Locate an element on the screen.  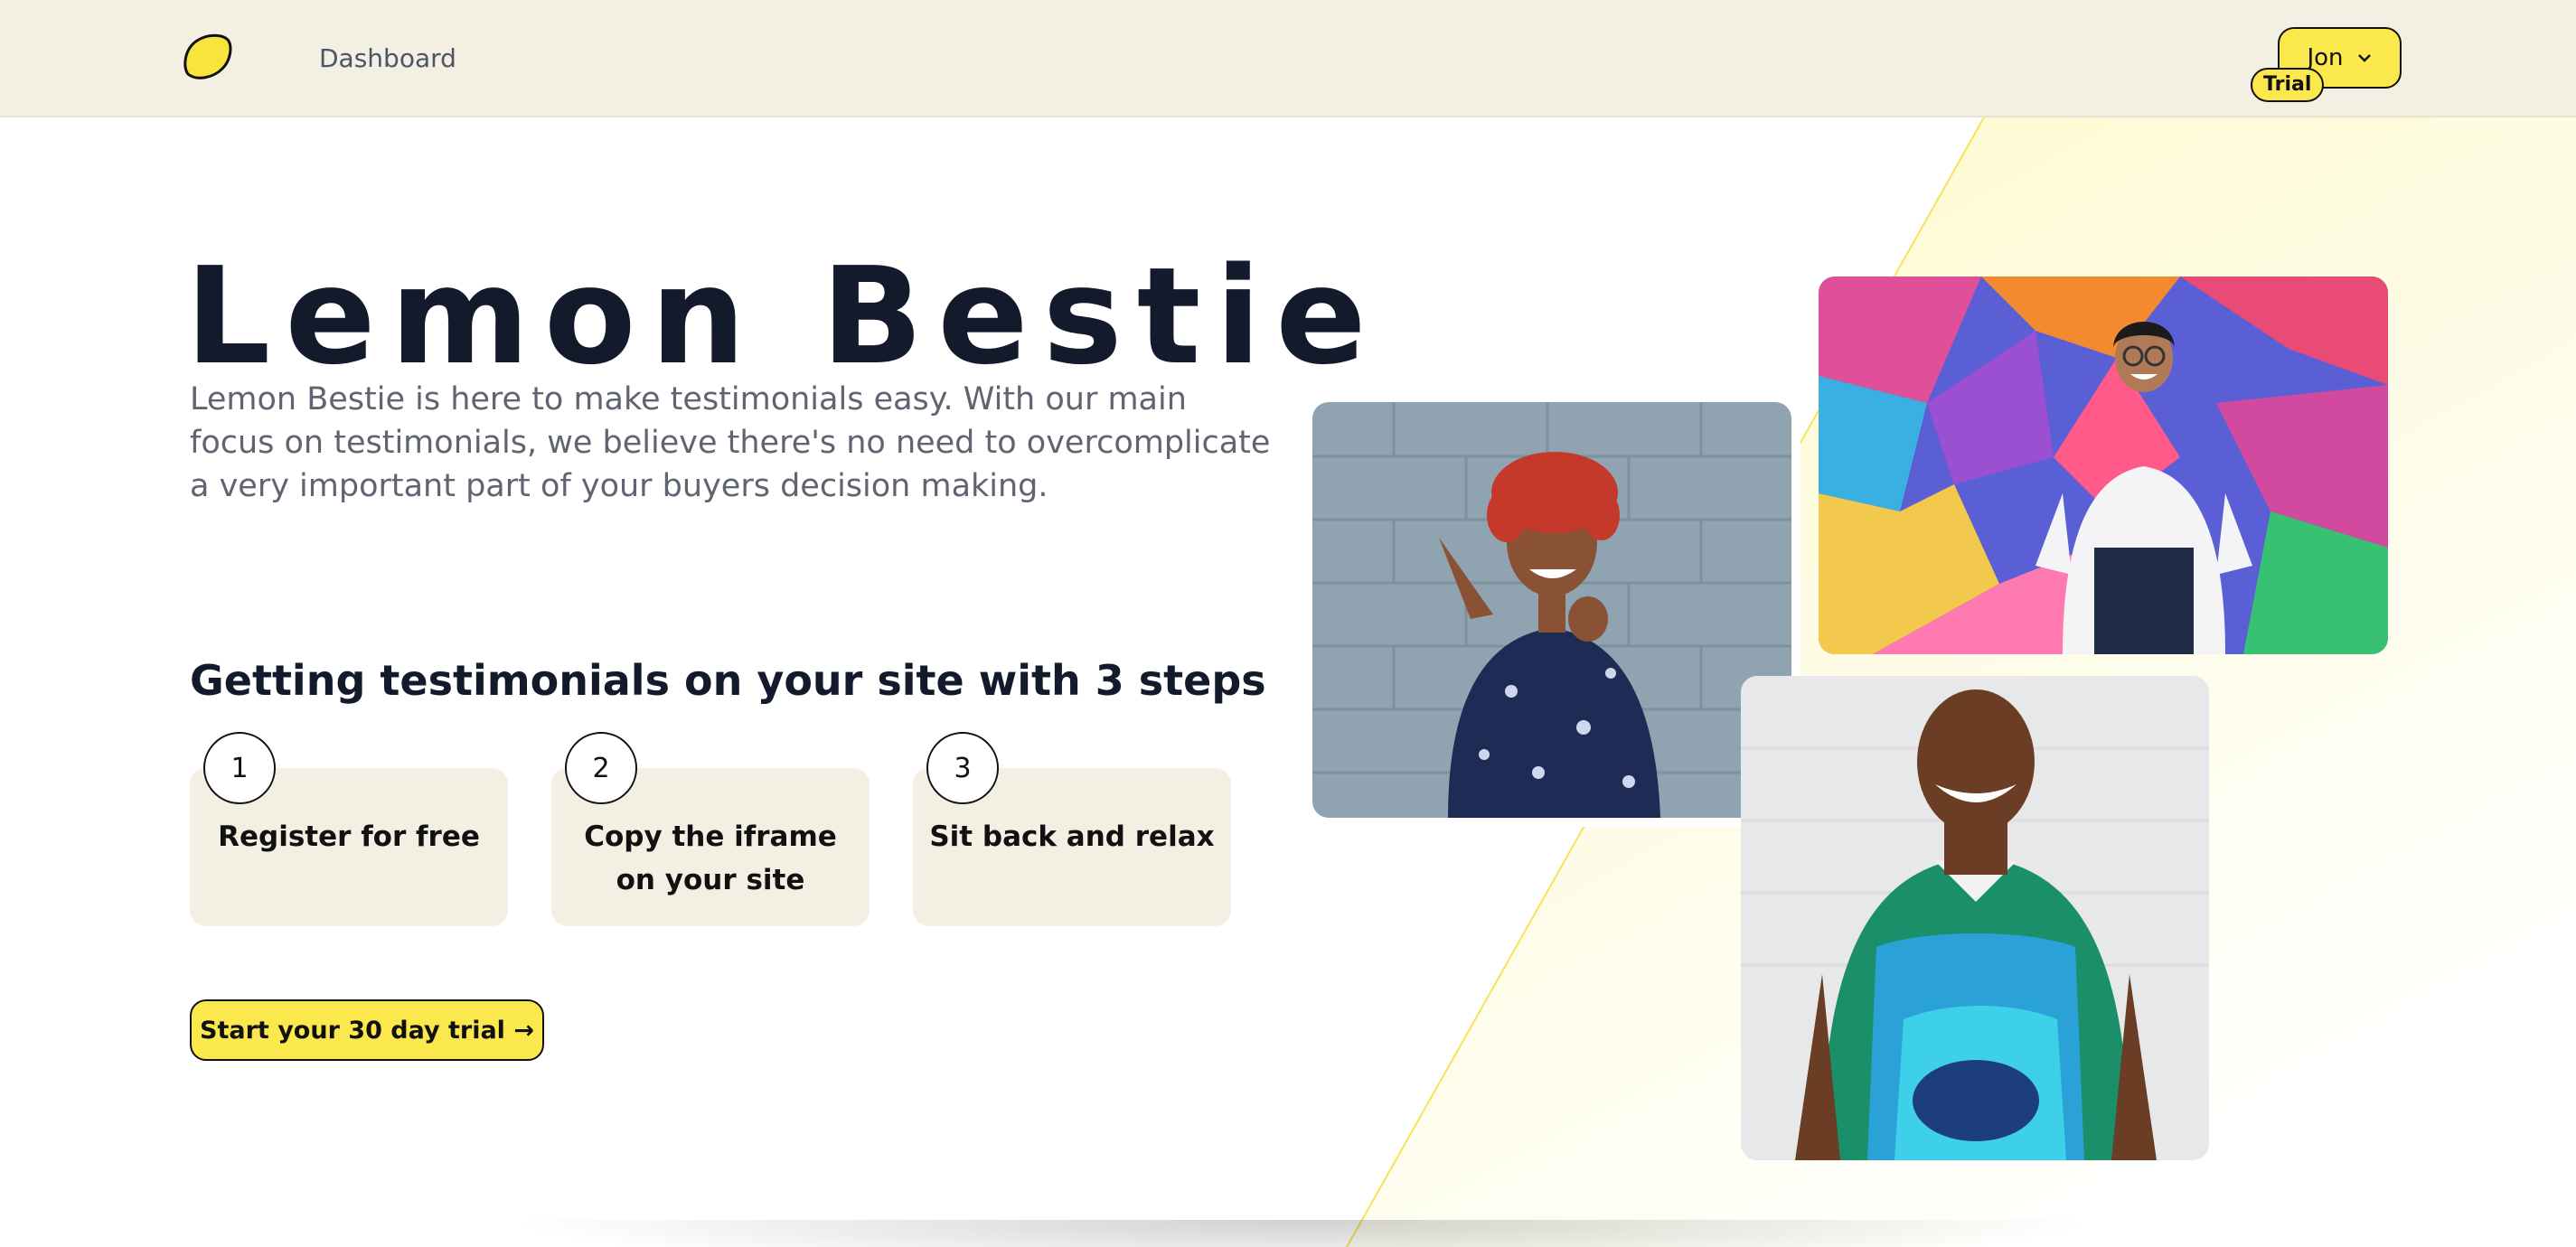
step-label: Copy the iframe on your site is located at coordinates (711, 858).